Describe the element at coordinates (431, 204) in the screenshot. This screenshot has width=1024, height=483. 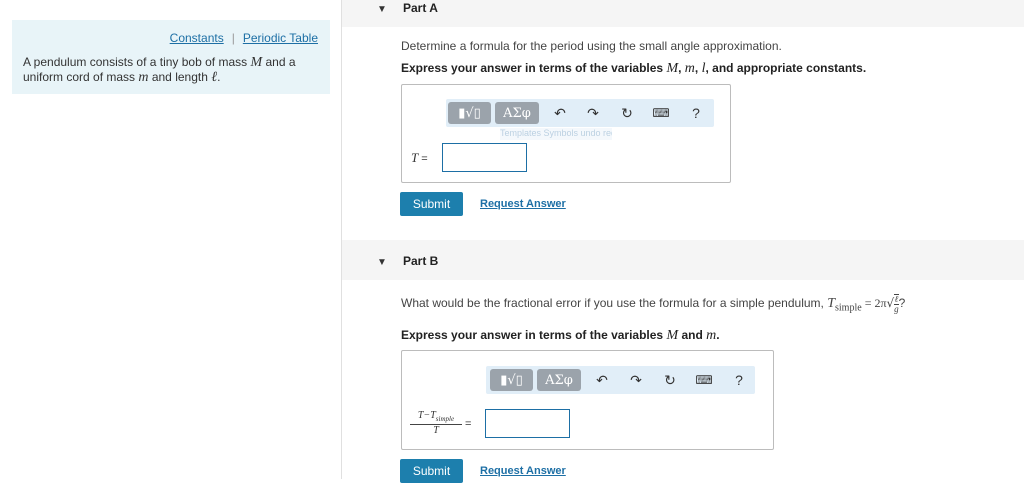
I see `part-a-submit-button: Submit` at that location.